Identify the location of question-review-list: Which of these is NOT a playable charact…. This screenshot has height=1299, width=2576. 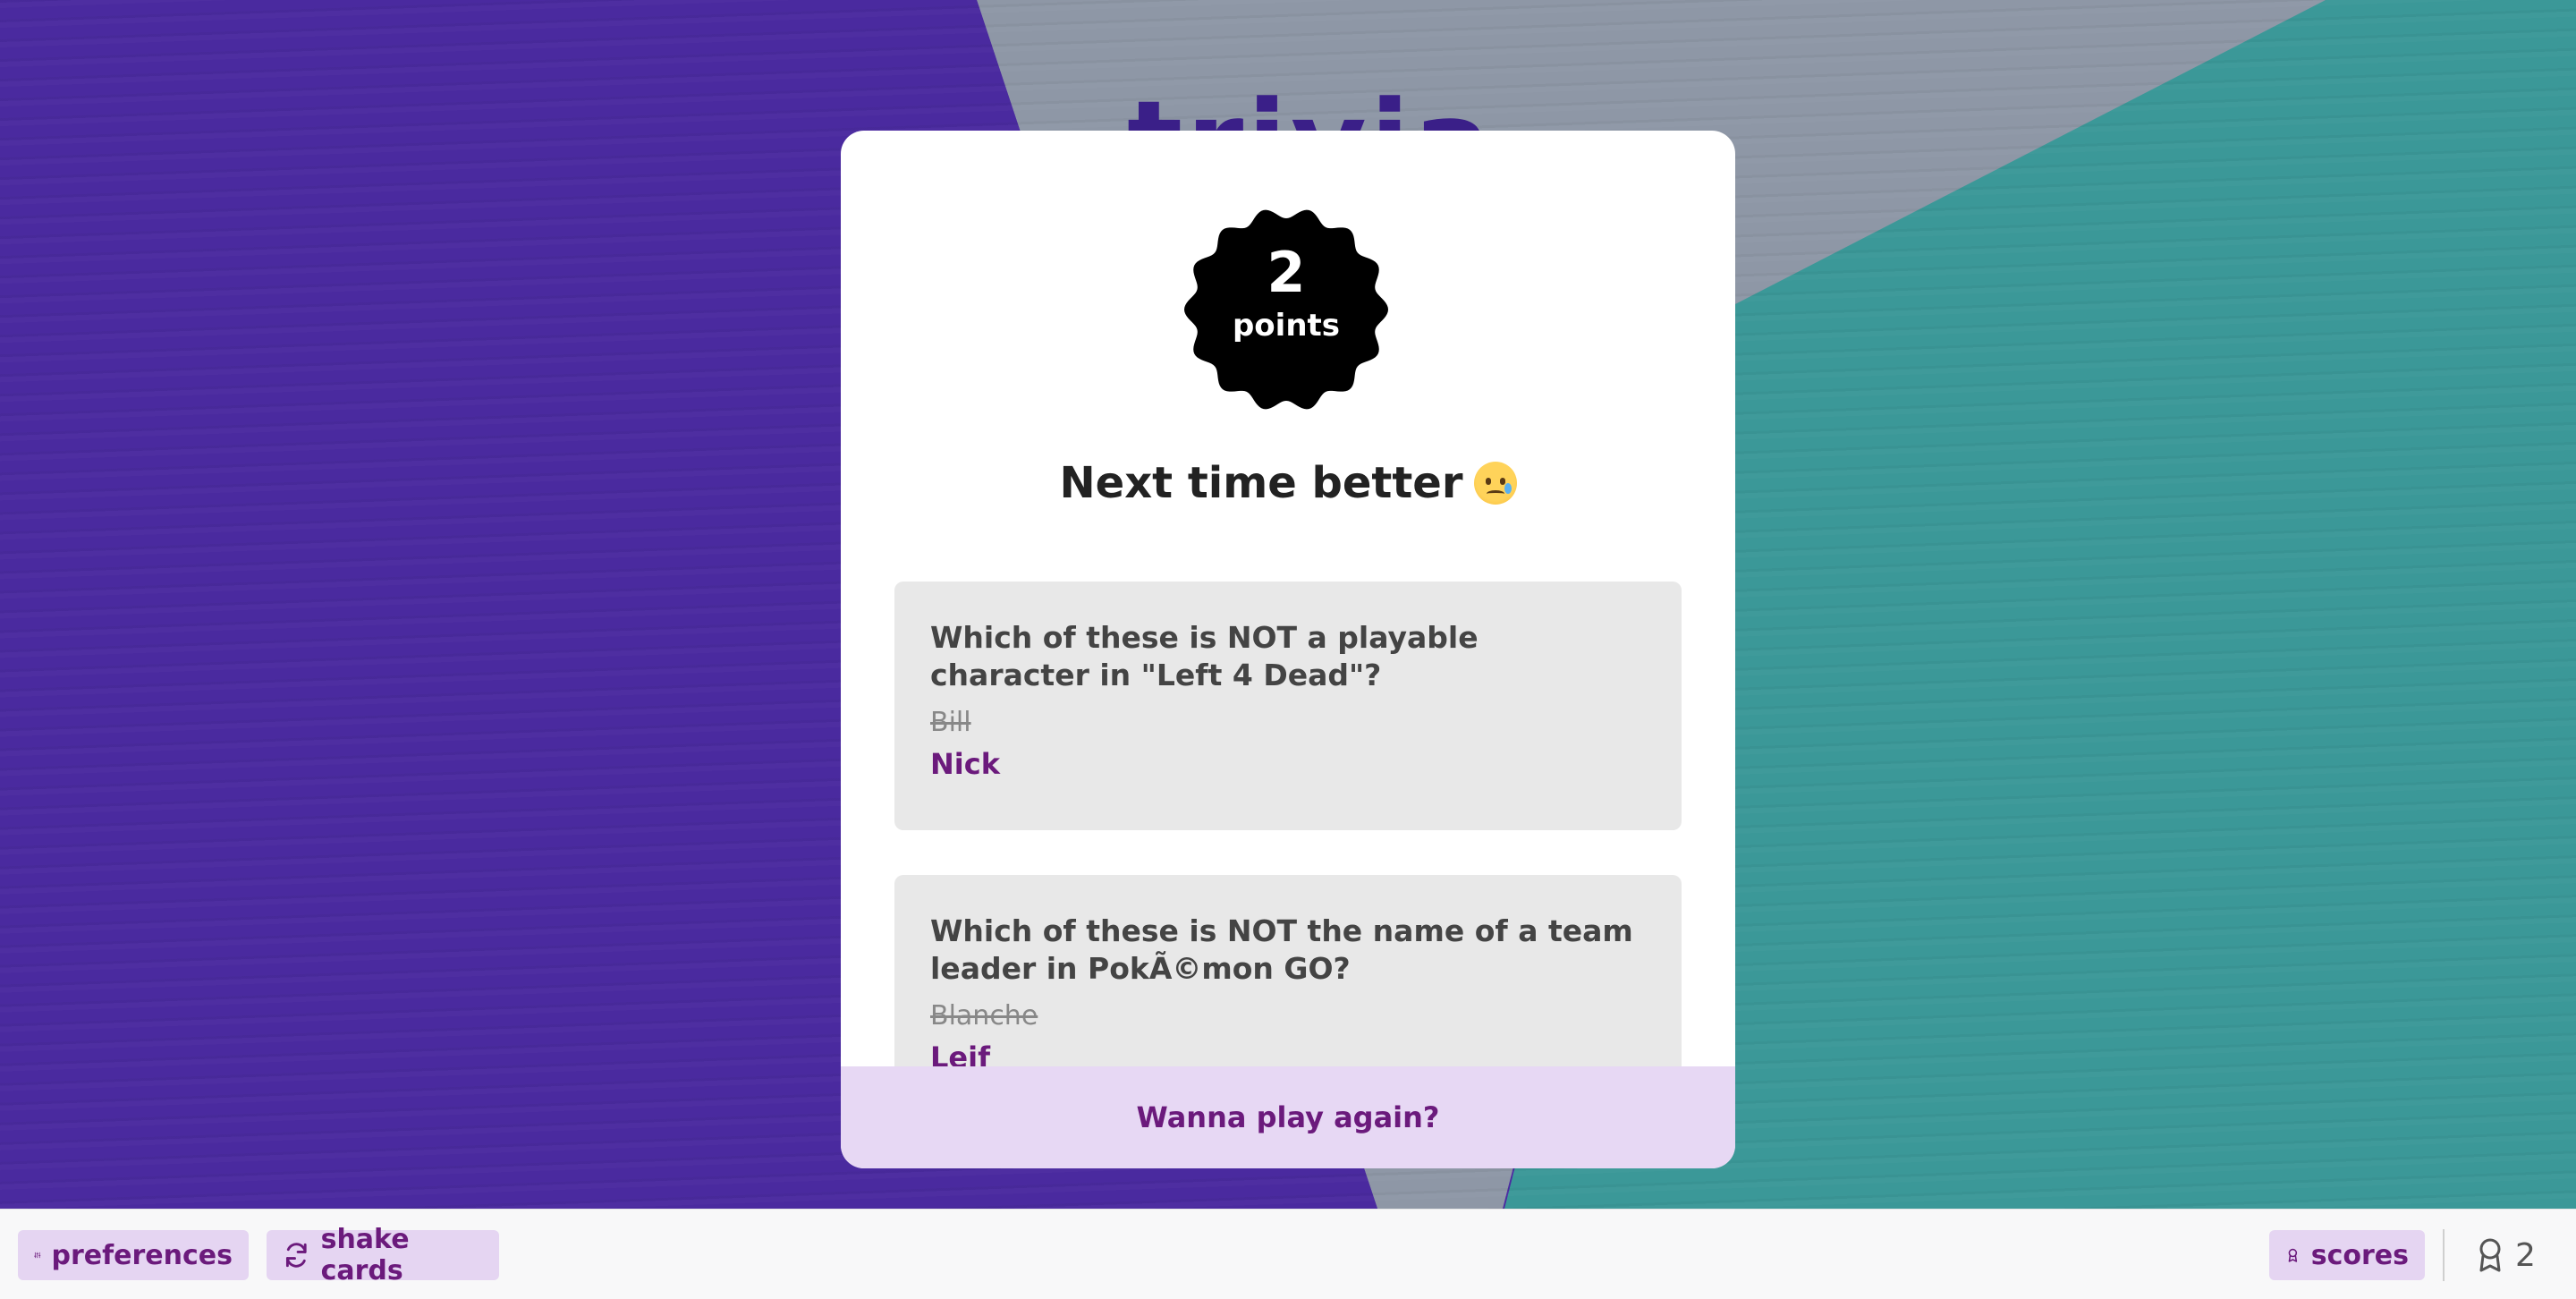
(1288, 824).